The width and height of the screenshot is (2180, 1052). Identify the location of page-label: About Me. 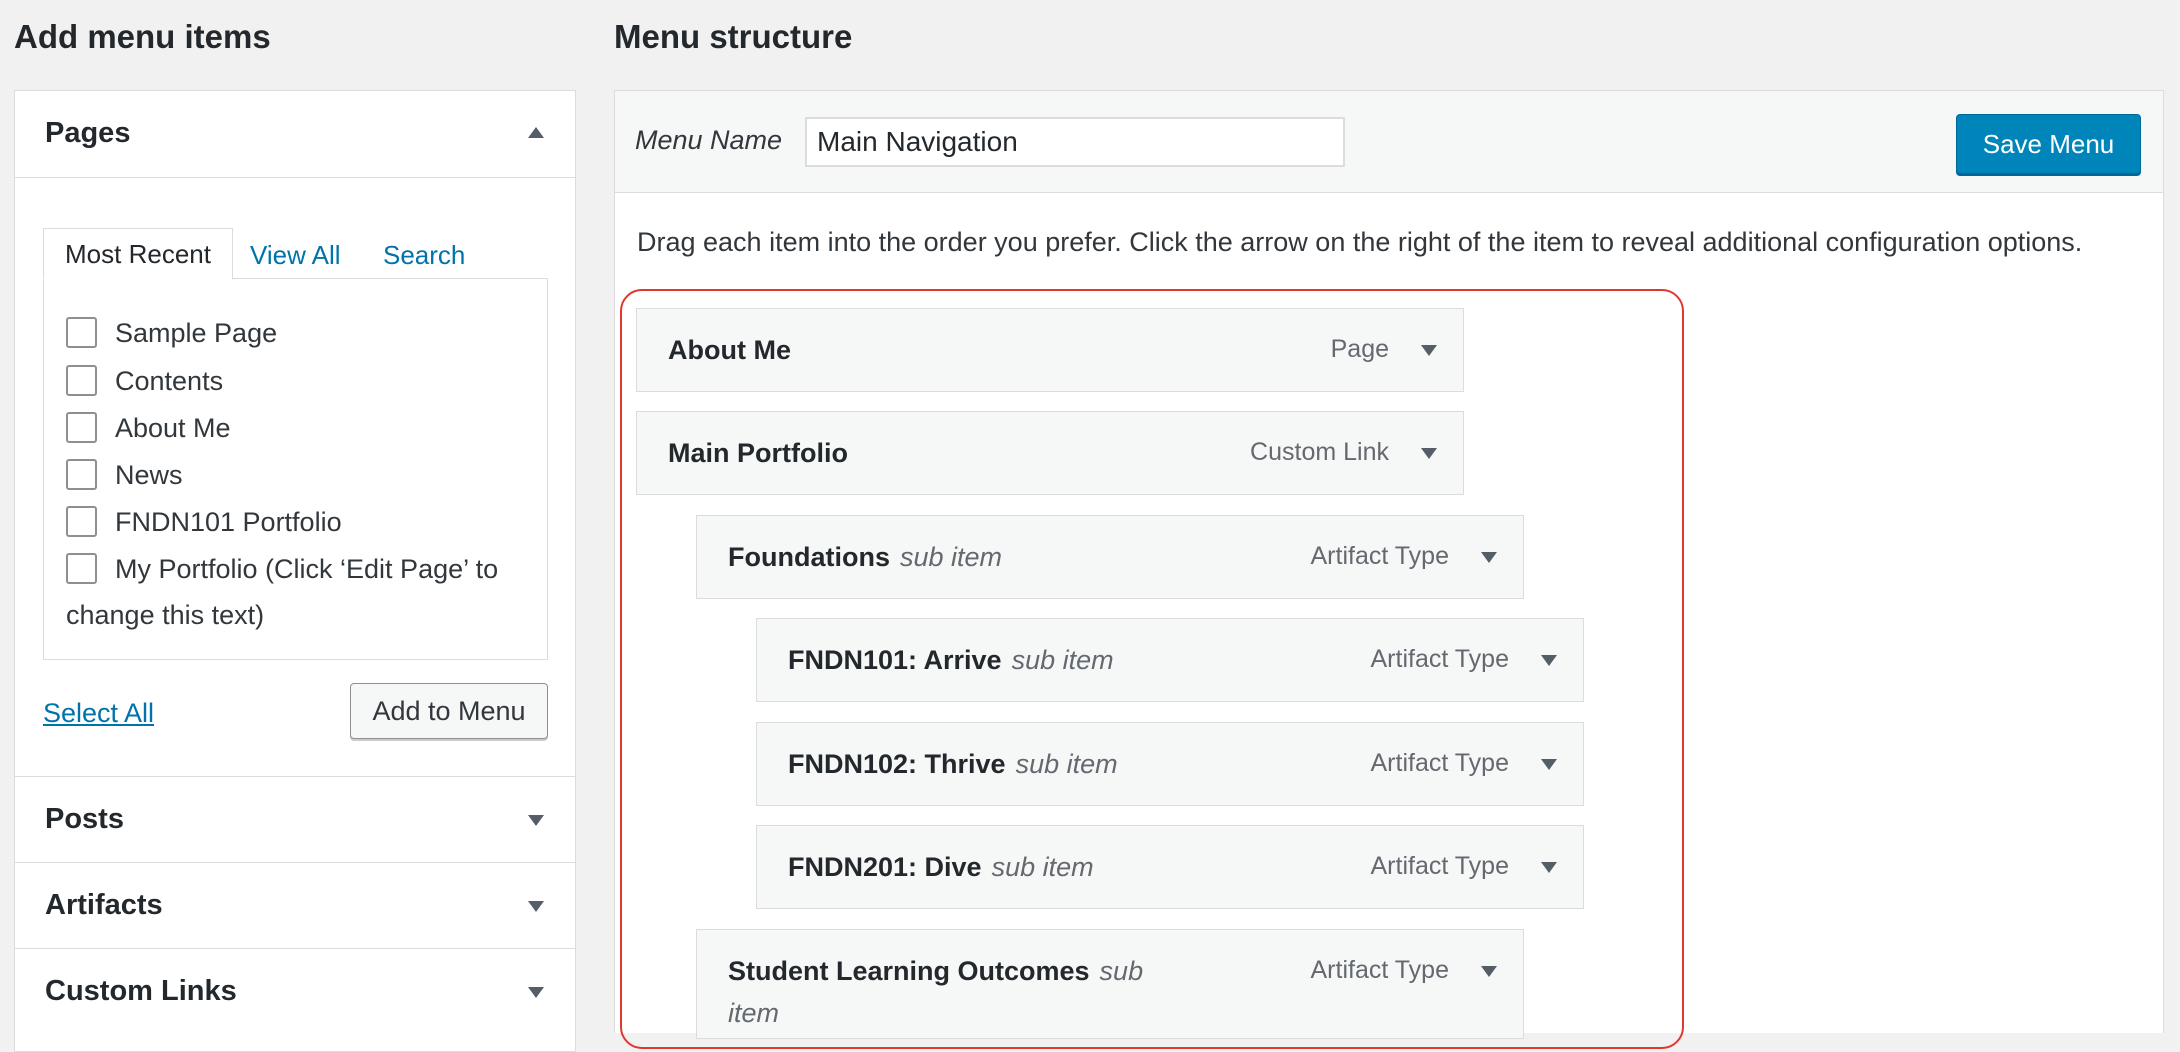
(173, 428).